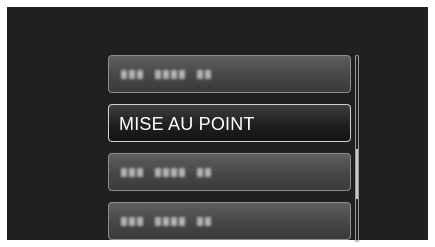  What do you see at coordinates (357, 174) in the screenshot?
I see `scrollbar-thumb` at bounding box center [357, 174].